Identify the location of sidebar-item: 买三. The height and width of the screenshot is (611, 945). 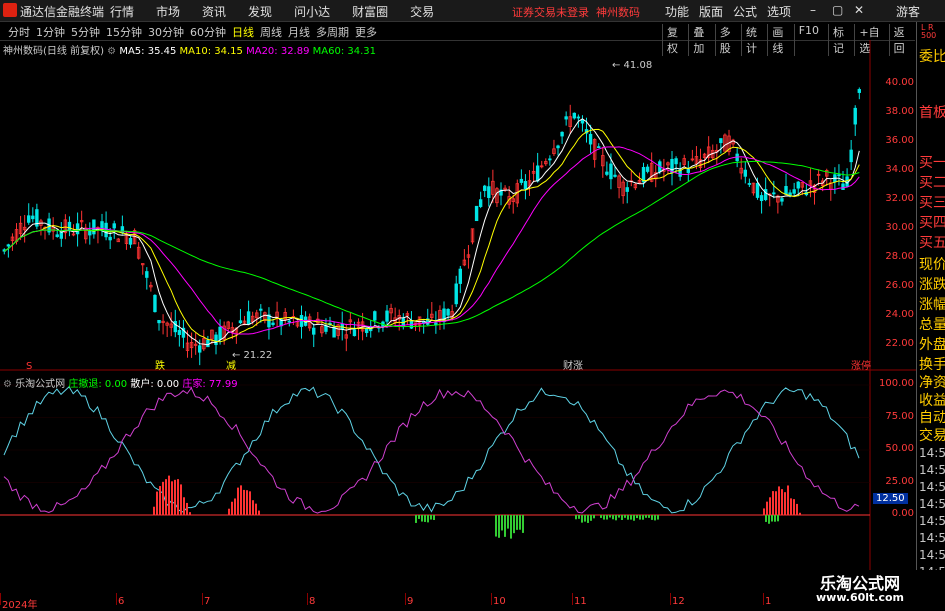
(932, 202).